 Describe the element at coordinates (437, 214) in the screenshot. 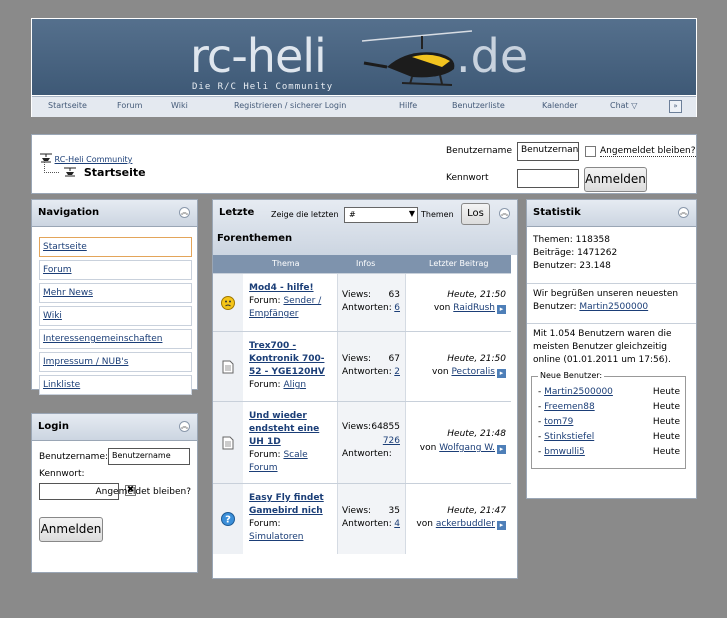

I see `themes-label: Themen` at that location.